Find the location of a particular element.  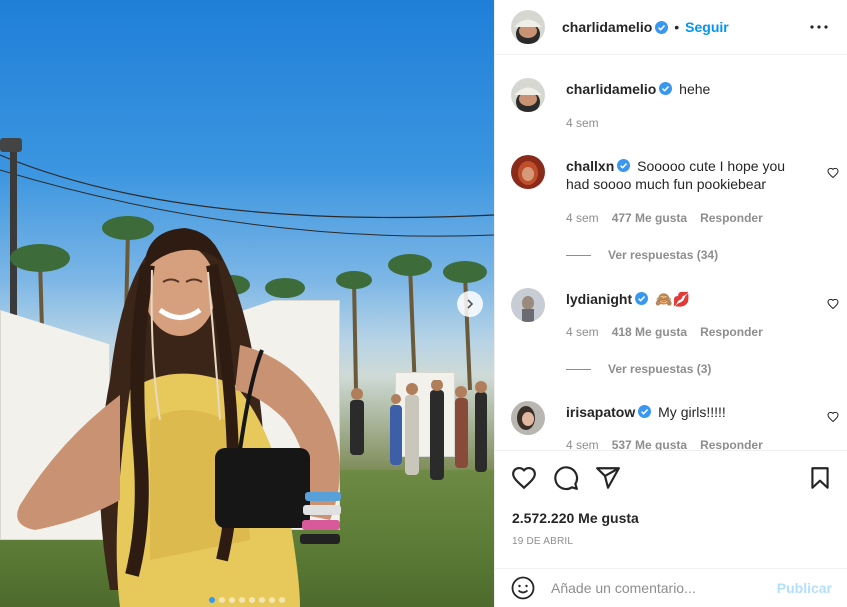

view-replies-label: Ver respuestas (3) is located at coordinates (660, 369).